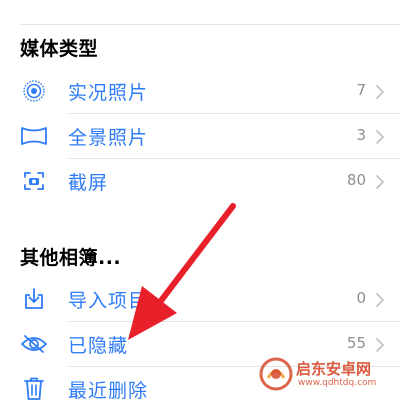 The height and width of the screenshot is (400, 400). Describe the element at coordinates (34, 181) in the screenshot. I see `screenshot-icon` at that location.